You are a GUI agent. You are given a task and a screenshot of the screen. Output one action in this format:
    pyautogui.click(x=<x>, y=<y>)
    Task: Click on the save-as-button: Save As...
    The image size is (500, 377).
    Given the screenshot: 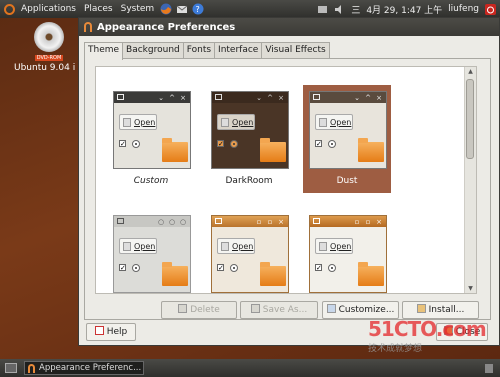 What is the action you would take?
    pyautogui.click(x=279, y=310)
    